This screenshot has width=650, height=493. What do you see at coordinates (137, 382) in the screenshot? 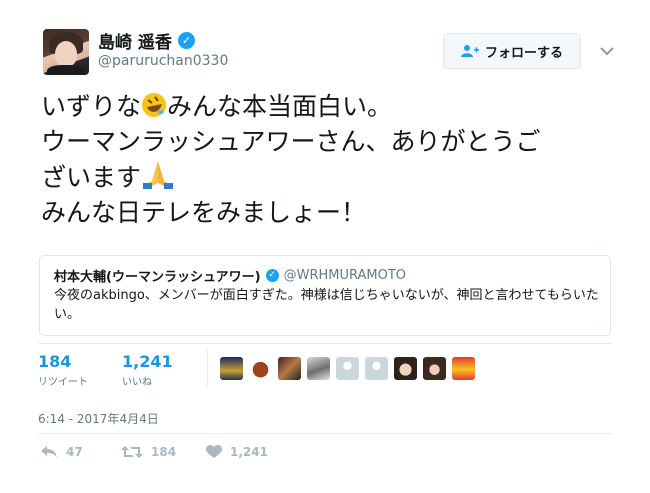
I see `like-label: いいね` at bounding box center [137, 382].